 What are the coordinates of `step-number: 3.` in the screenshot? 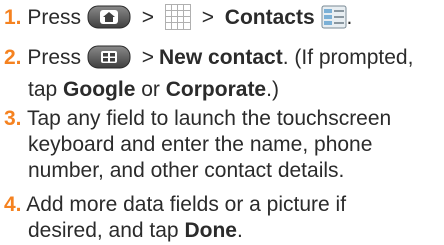 It's located at (13, 118).